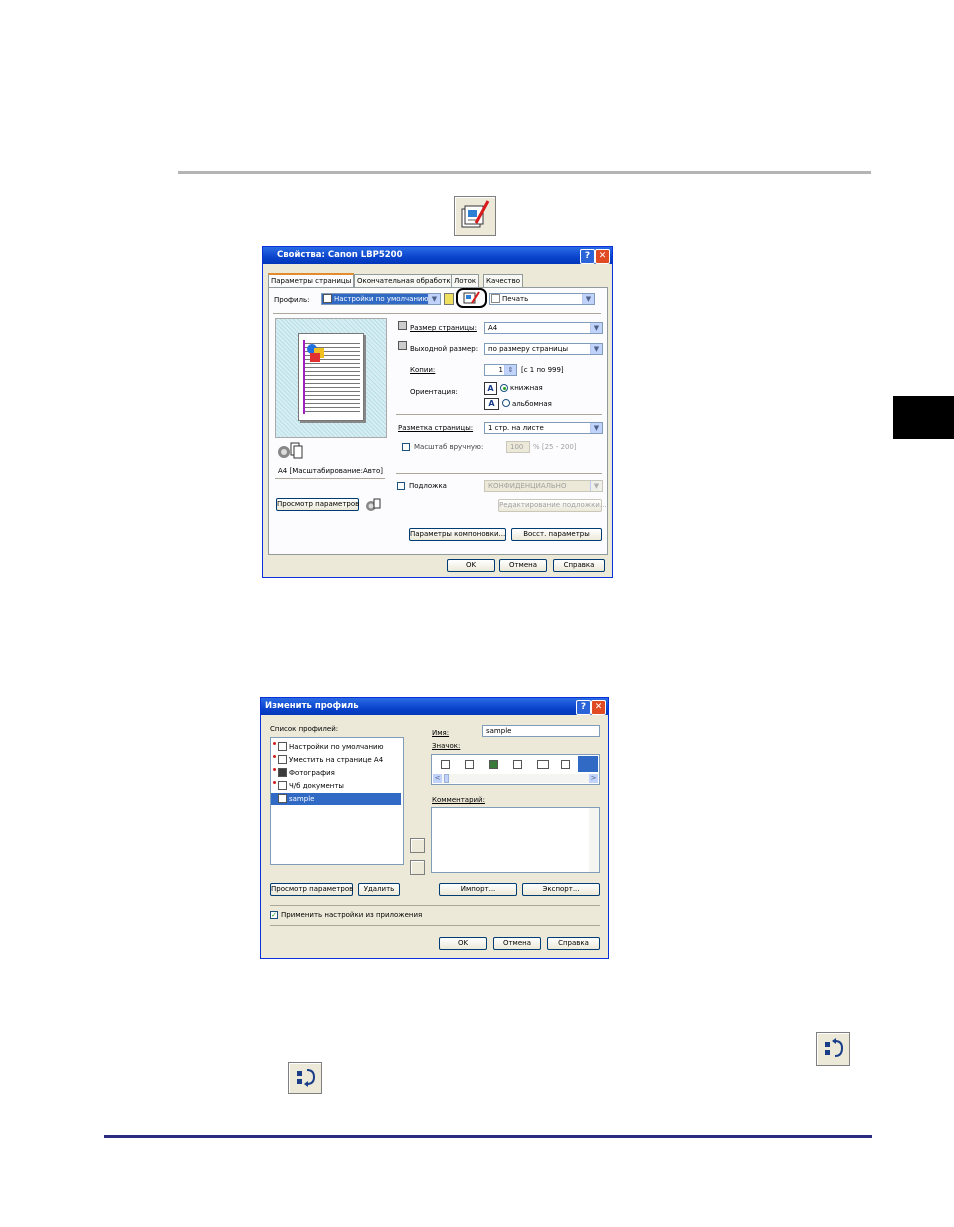 This screenshot has width=954, height=1227. What do you see at coordinates (437, 778) in the screenshot?
I see `scroll-left-icon: <` at bounding box center [437, 778].